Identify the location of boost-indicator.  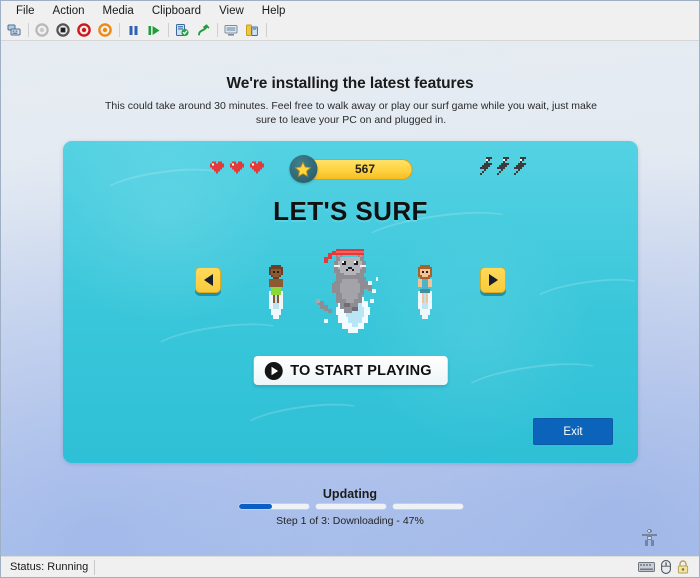
(503, 167).